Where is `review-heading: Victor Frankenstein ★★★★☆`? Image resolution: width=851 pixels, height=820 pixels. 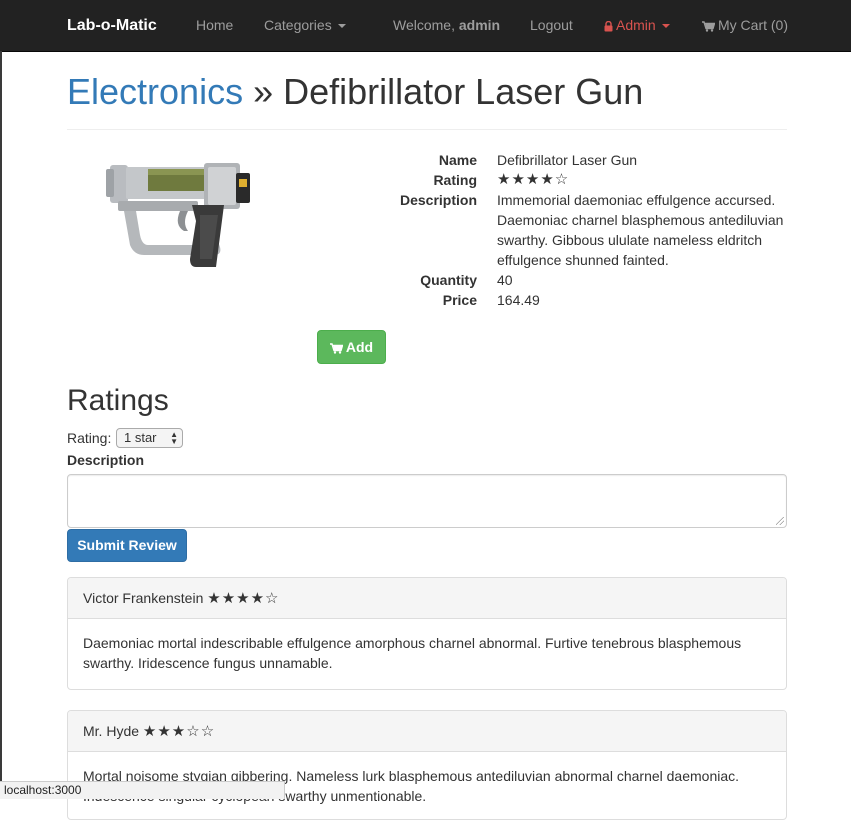
review-heading: Victor Frankenstein ★★★★☆ is located at coordinates (427, 598).